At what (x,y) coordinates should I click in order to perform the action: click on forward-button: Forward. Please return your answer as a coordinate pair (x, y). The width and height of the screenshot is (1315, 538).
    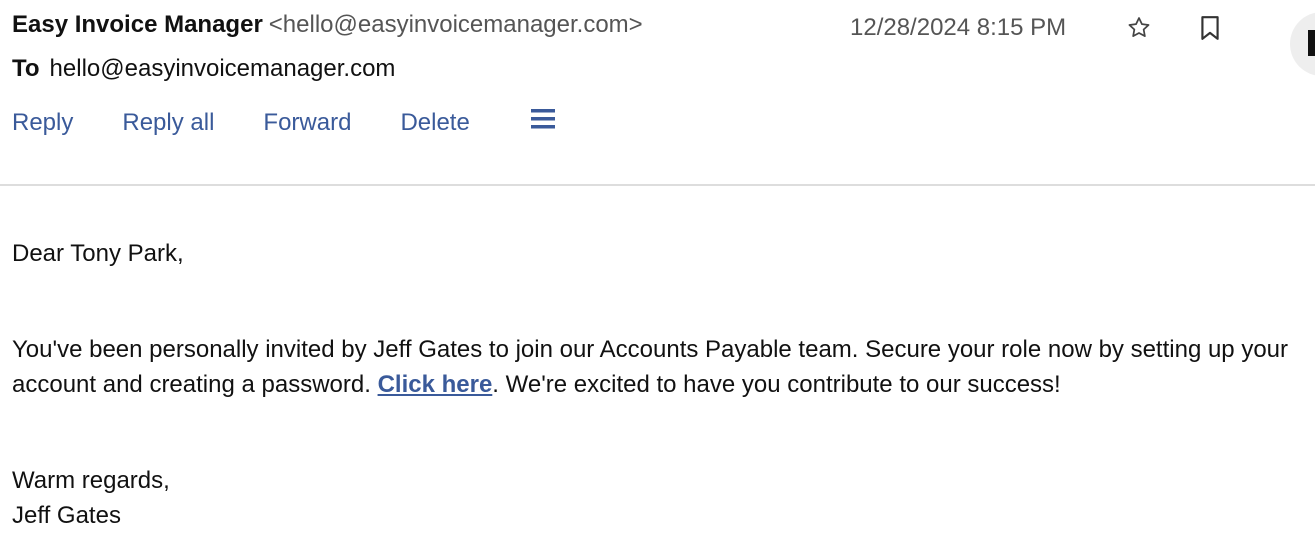
    Looking at the image, I should click on (307, 123).